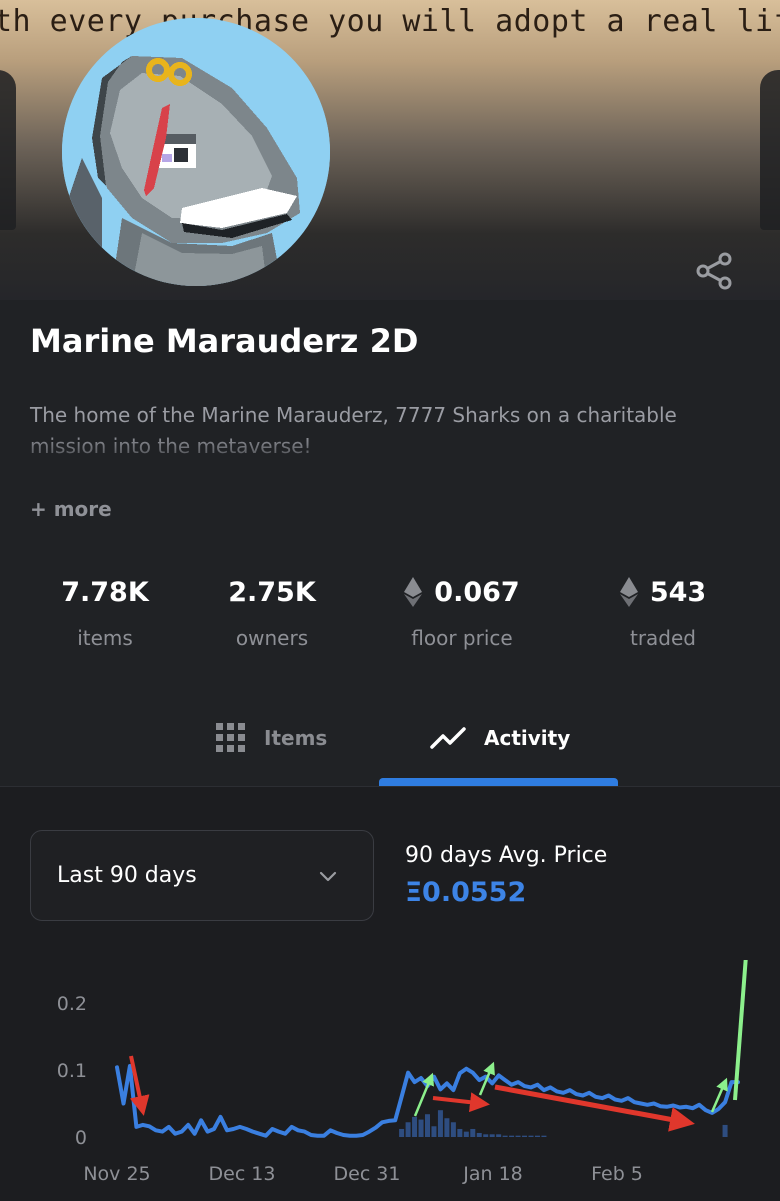 This screenshot has height=1201, width=780. What do you see at coordinates (466, 892) in the screenshot?
I see `avg-price-value: Ξ0.0552` at bounding box center [466, 892].